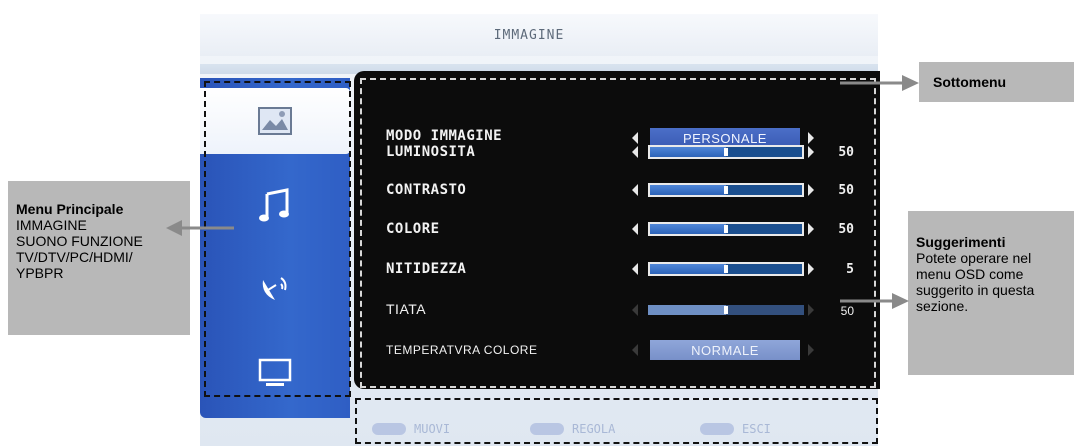  I want to click on osd-titlebar: IMMAGINE, so click(539, 35).